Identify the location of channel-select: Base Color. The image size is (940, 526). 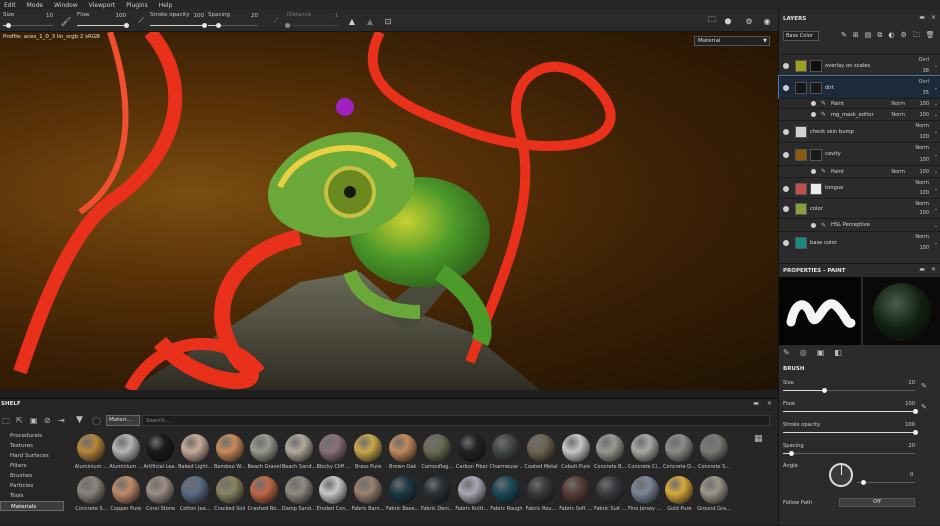
(801, 36).